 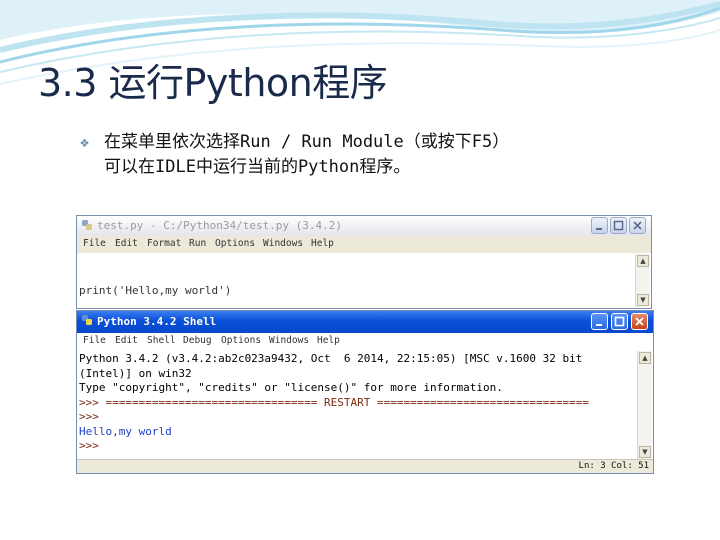 I want to click on editor-title: test.py - C:/Python34/test.py (3.4.2), so click(x=220, y=225).